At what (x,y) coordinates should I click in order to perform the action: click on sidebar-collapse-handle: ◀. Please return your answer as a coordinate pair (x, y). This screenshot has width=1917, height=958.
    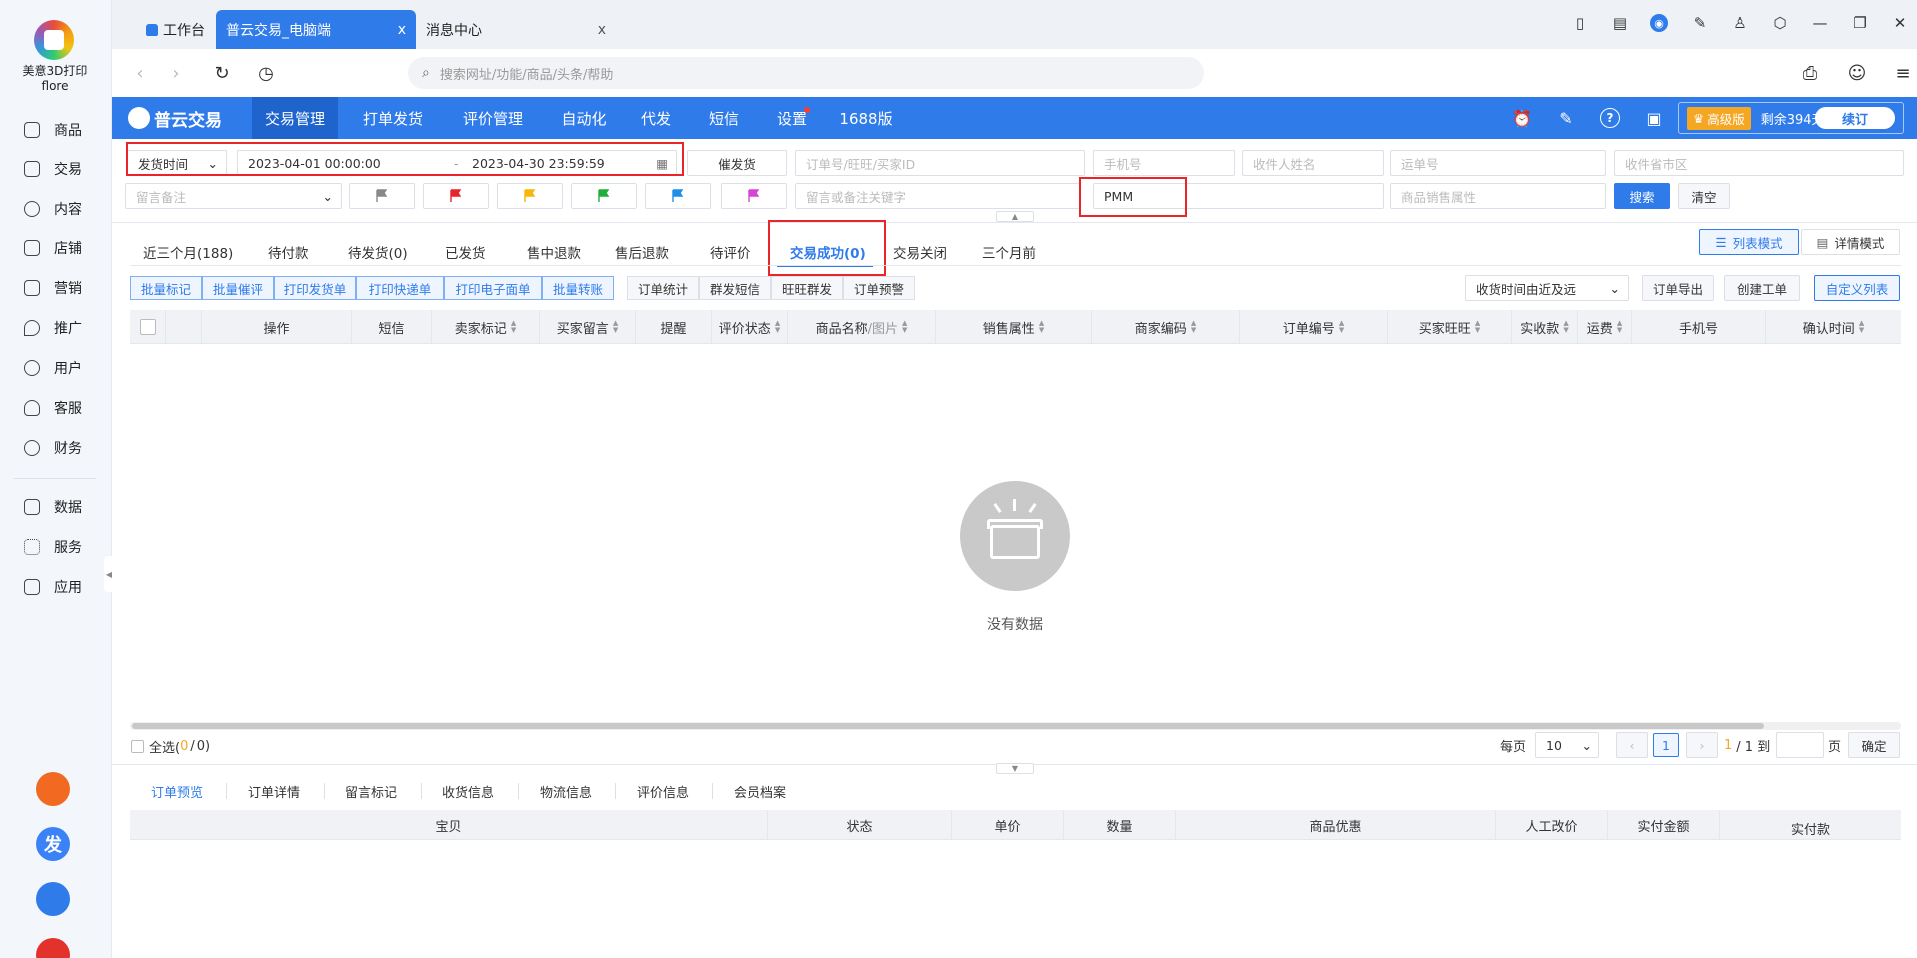
    Looking at the image, I should click on (109, 574).